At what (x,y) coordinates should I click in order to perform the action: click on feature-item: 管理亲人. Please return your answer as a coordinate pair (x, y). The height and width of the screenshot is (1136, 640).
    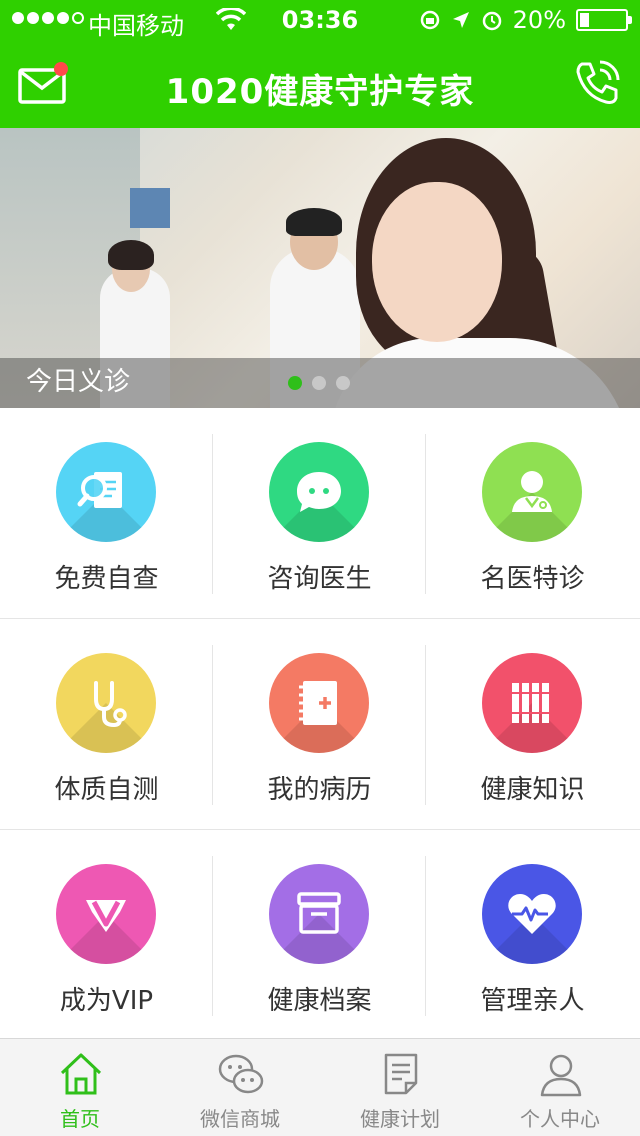
    Looking at the image, I should click on (532, 935).